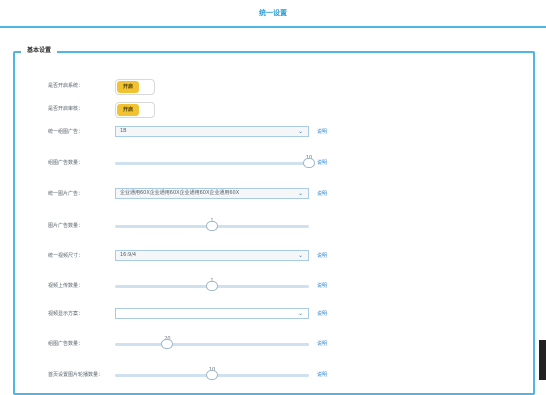  Describe the element at coordinates (542, 360) in the screenshot. I see `window-edge` at that location.